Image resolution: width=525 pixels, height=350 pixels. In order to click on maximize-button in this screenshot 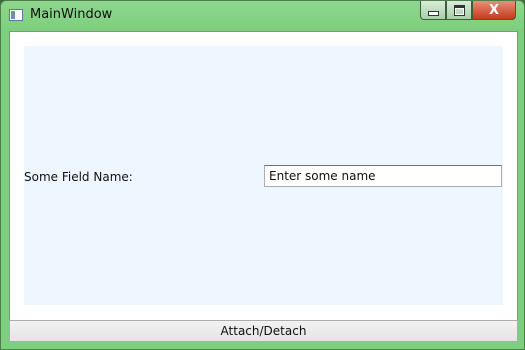, I will do `click(459, 10)`.